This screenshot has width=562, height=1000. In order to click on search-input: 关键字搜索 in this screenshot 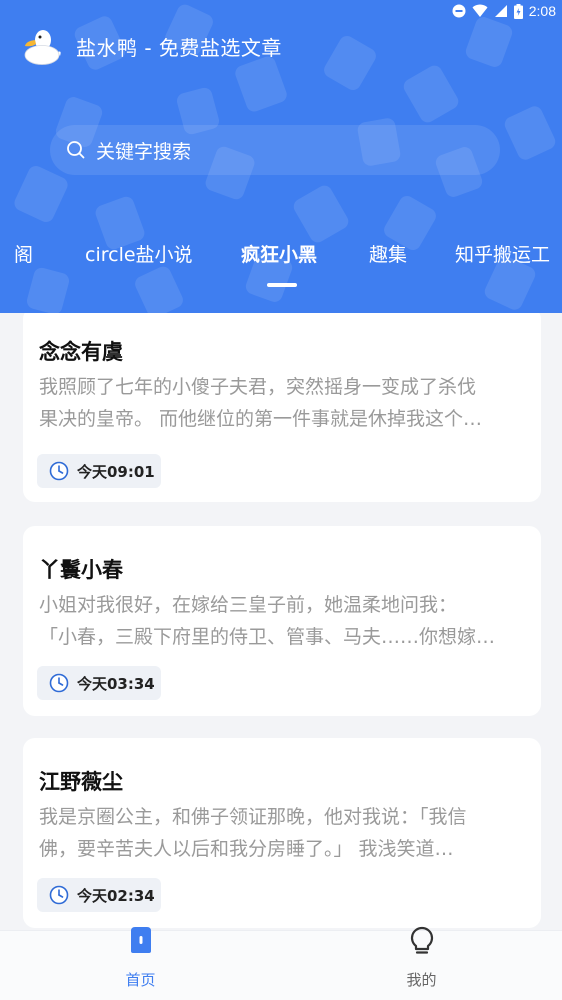, I will do `click(275, 150)`.